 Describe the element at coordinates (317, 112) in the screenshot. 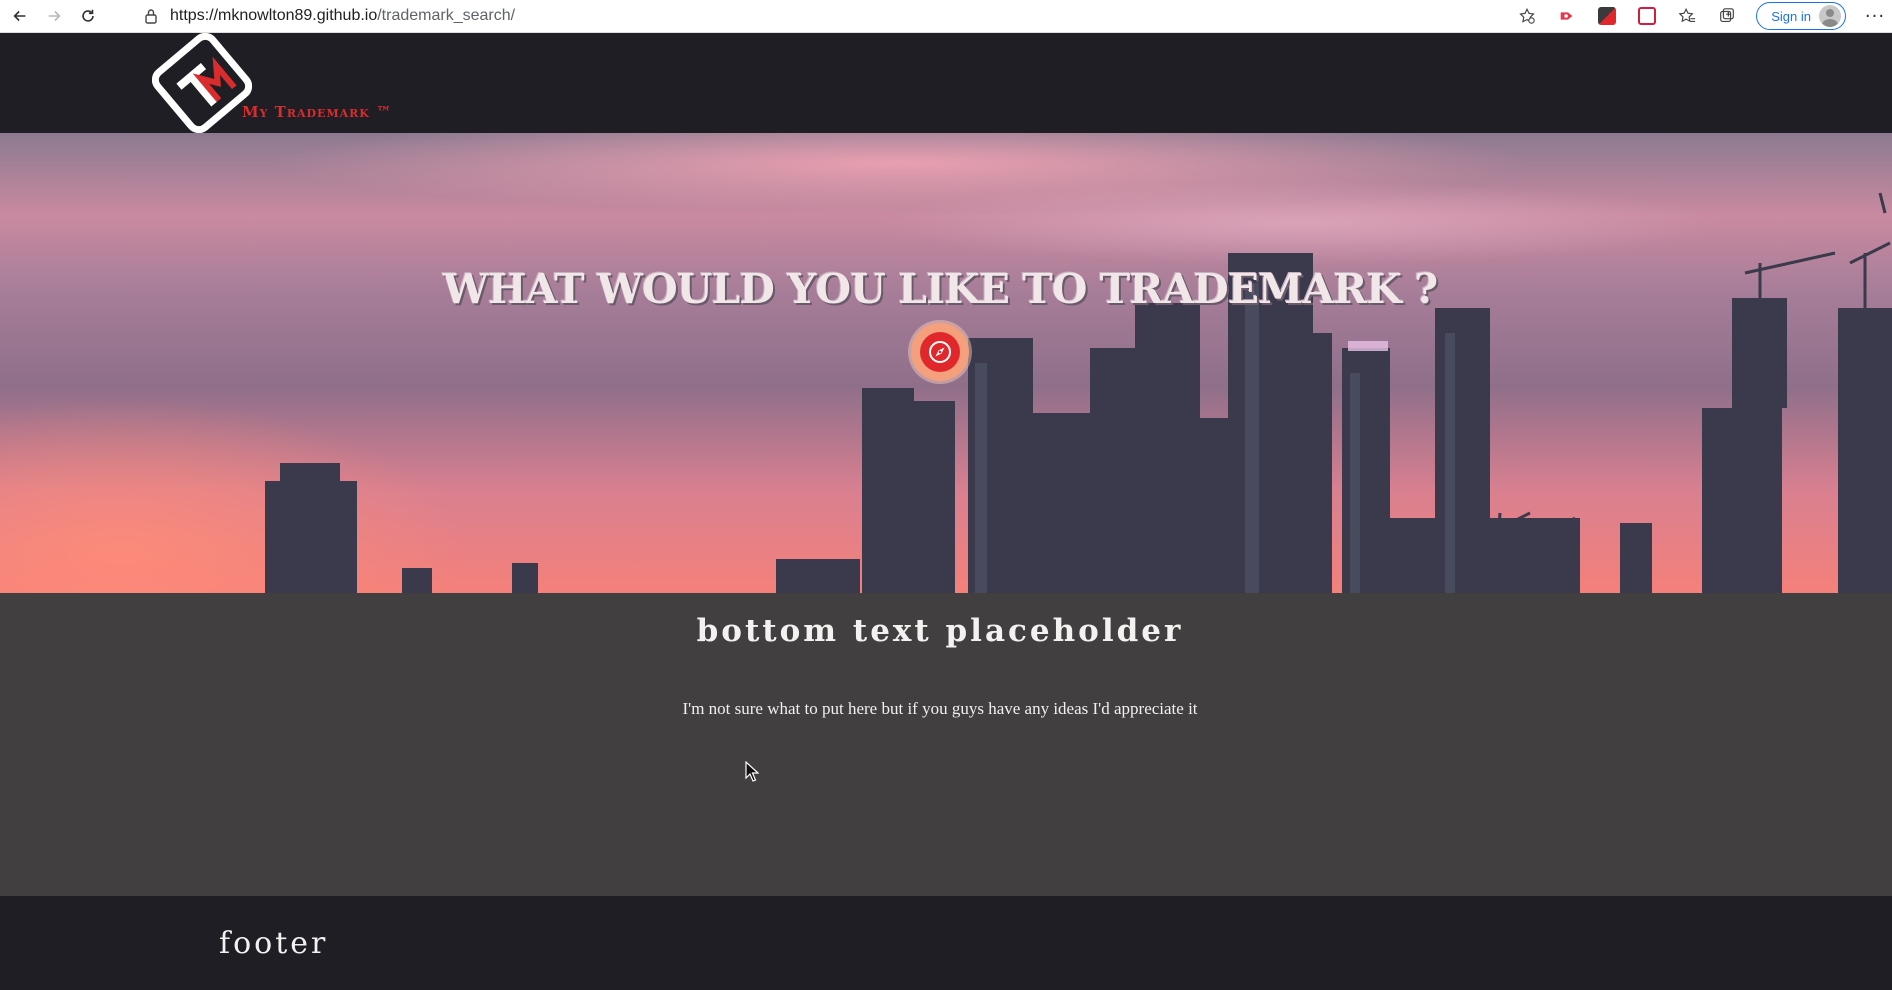

I see `logo-text: My Trademark ™` at that location.